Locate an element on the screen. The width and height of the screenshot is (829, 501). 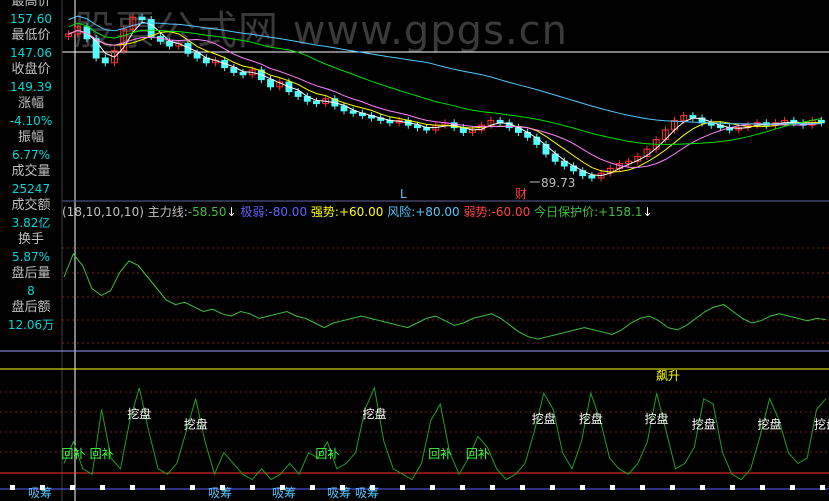
weak-label: 极弱: is located at coordinates (254, 212).